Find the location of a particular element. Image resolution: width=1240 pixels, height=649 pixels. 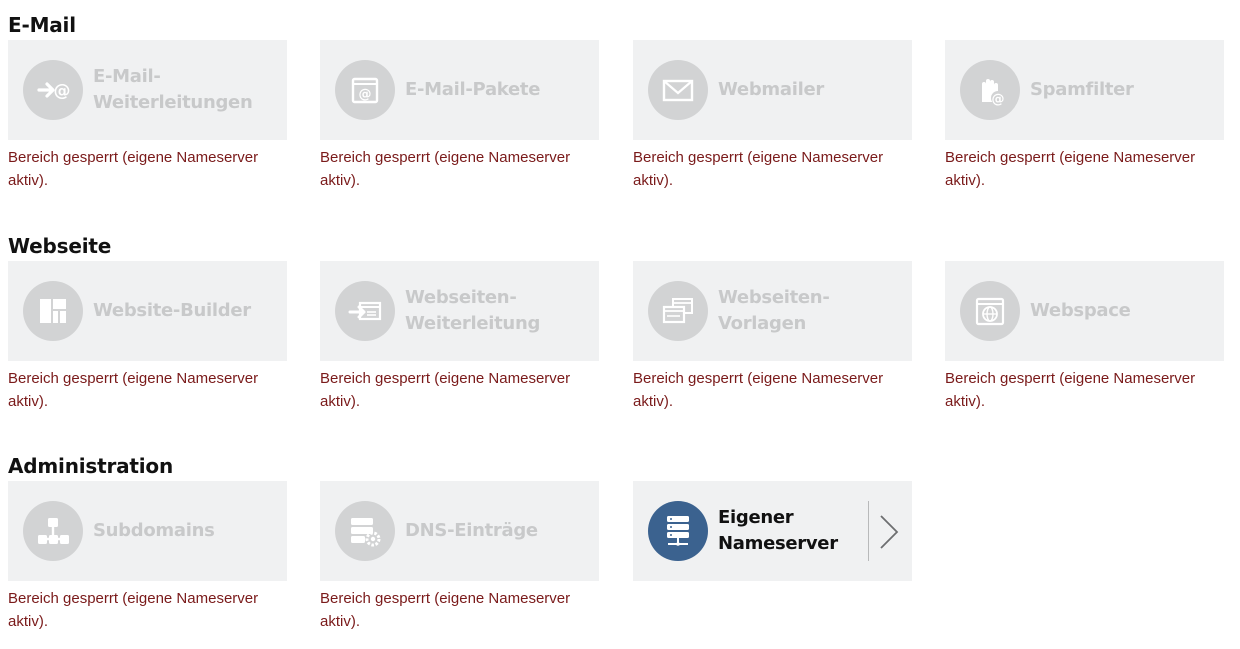

tile-email-forwarding: @ E-Mail-Weiterleitungen is located at coordinates (147, 90).